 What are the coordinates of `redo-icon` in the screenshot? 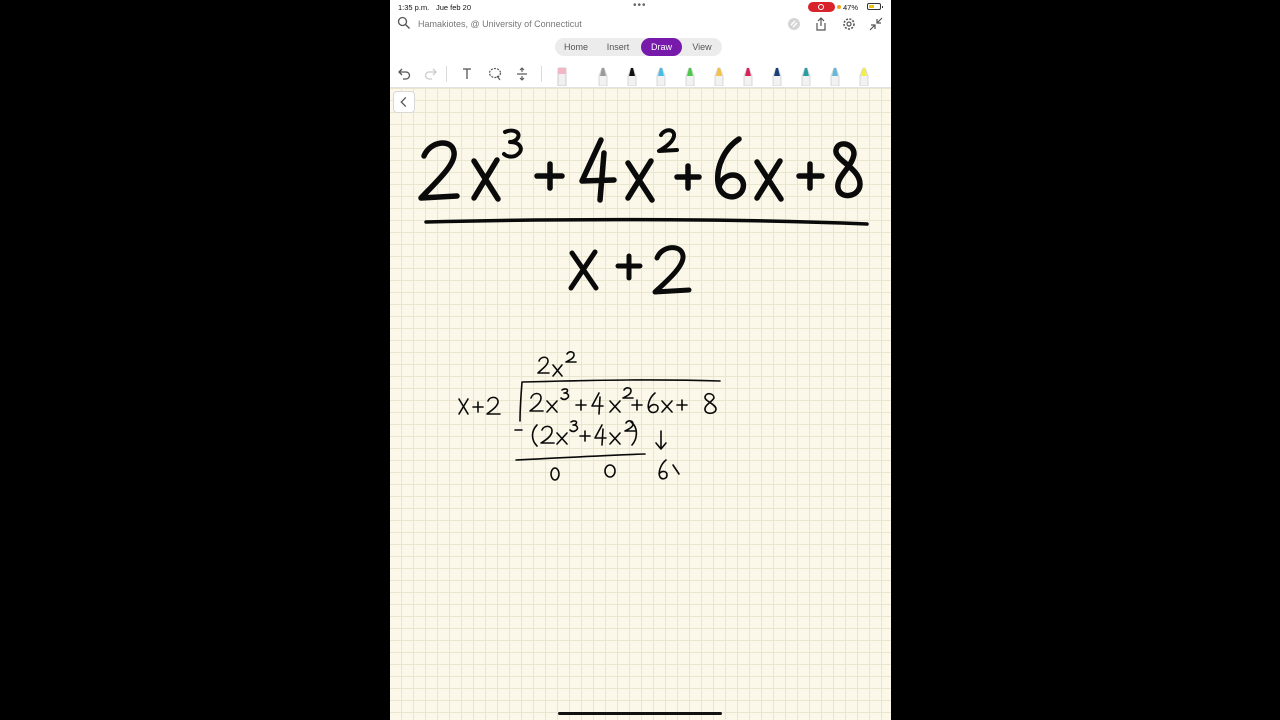 It's located at (431, 74).